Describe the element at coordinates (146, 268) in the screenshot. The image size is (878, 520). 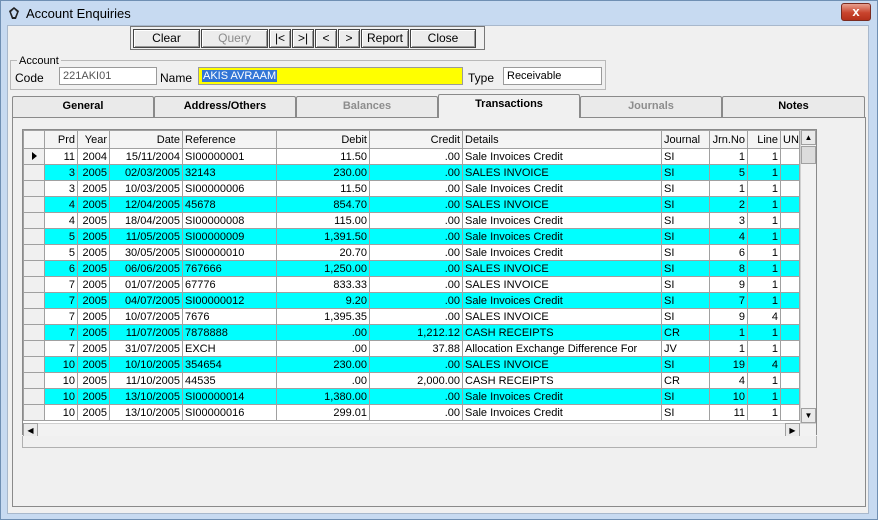
I see `cell-date: 06/06/2005` at that location.